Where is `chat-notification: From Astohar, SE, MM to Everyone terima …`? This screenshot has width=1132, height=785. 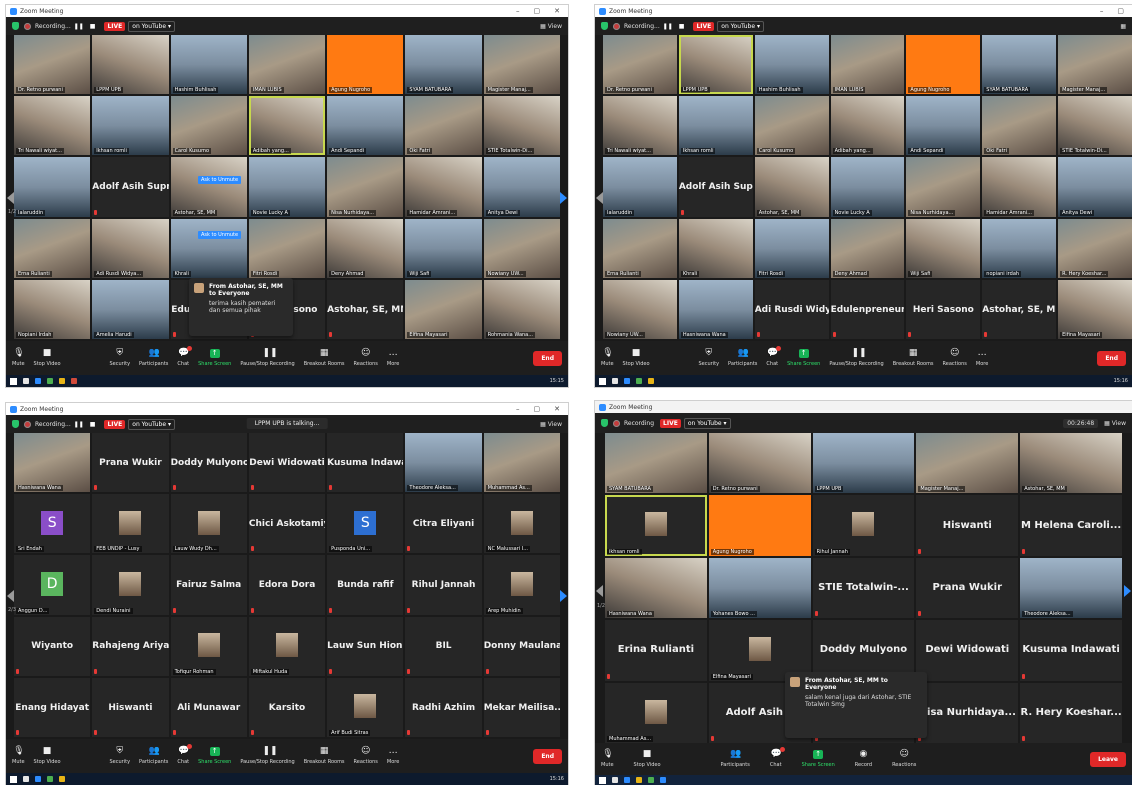
chat-notification: From Astohar, SE, MM to Everyone terima … is located at coordinates (241, 307).